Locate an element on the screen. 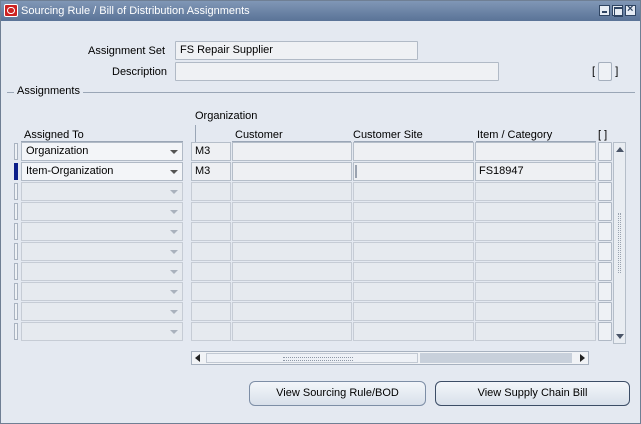  scroll-grip is located at coordinates (619, 243).